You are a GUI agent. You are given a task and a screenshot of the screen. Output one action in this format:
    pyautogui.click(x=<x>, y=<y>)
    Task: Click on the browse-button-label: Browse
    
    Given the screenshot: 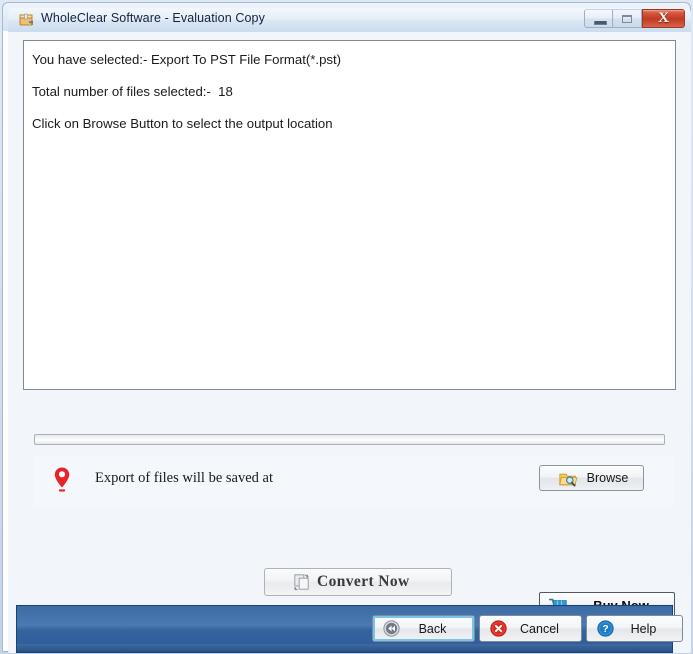 What is the action you would take?
    pyautogui.click(x=607, y=478)
    